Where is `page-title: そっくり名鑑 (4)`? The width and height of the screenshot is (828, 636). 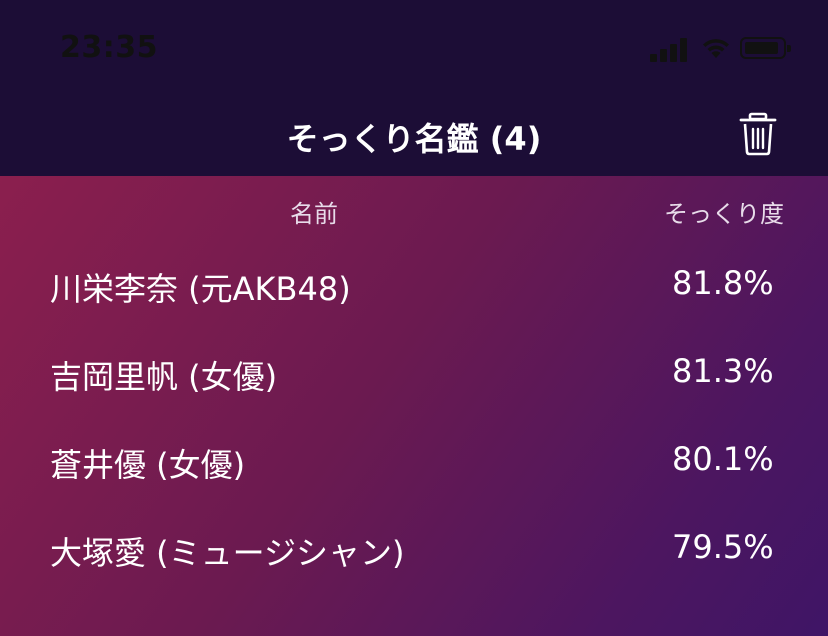
page-title: そっくり名鑑 (4) is located at coordinates (414, 139).